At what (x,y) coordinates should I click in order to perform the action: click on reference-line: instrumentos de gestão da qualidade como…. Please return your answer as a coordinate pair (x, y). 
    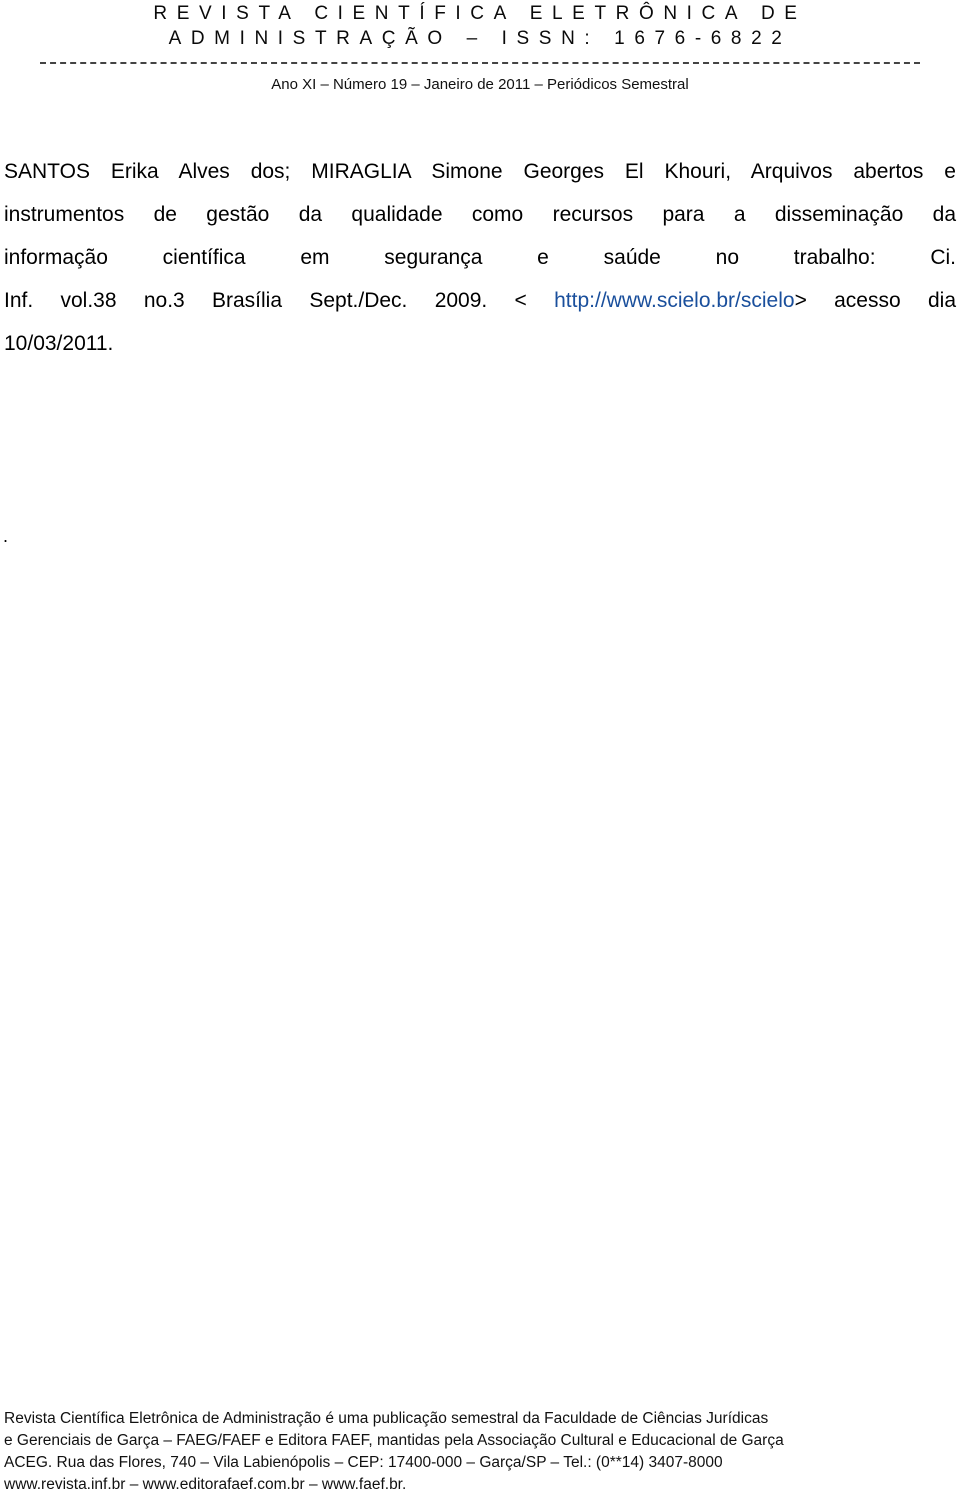
    Looking at the image, I should click on (480, 214).